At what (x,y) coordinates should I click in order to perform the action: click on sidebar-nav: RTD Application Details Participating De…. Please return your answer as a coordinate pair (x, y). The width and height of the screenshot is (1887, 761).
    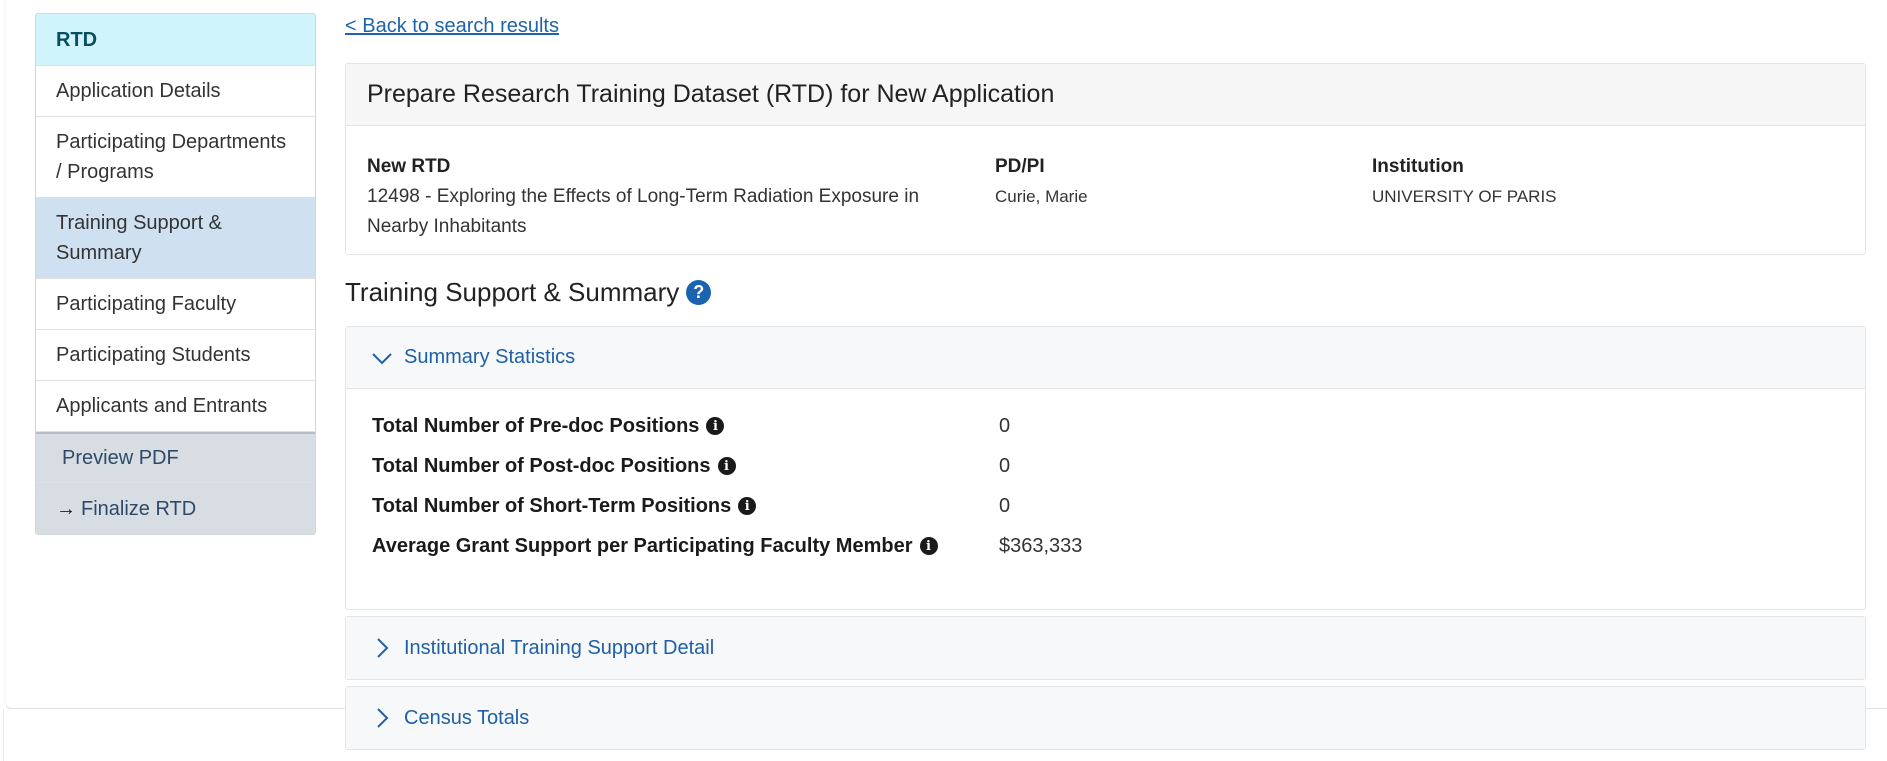
    Looking at the image, I should click on (175, 274).